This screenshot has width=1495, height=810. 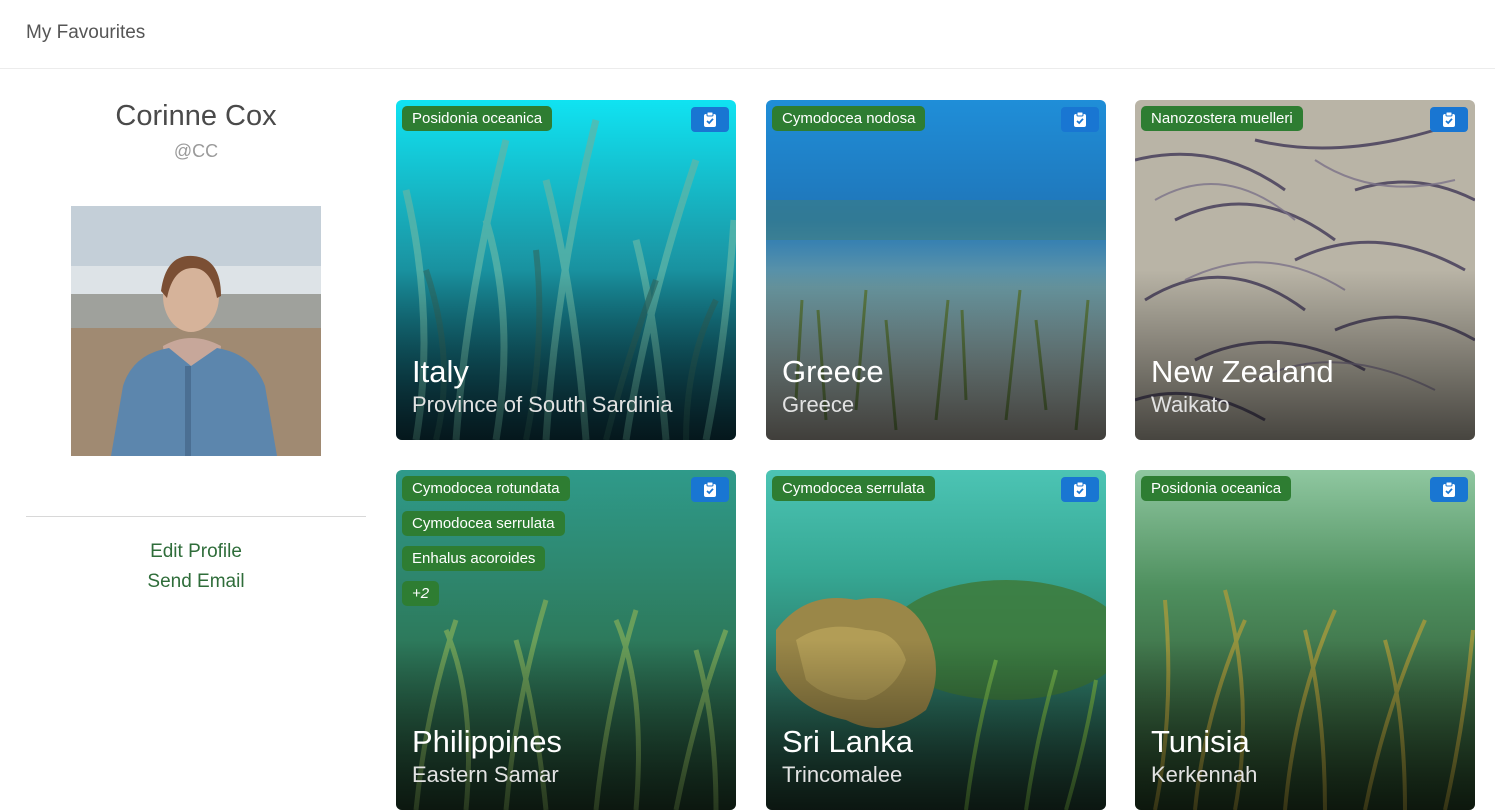 I want to click on card-region: Eastern Samar, so click(x=485, y=774).